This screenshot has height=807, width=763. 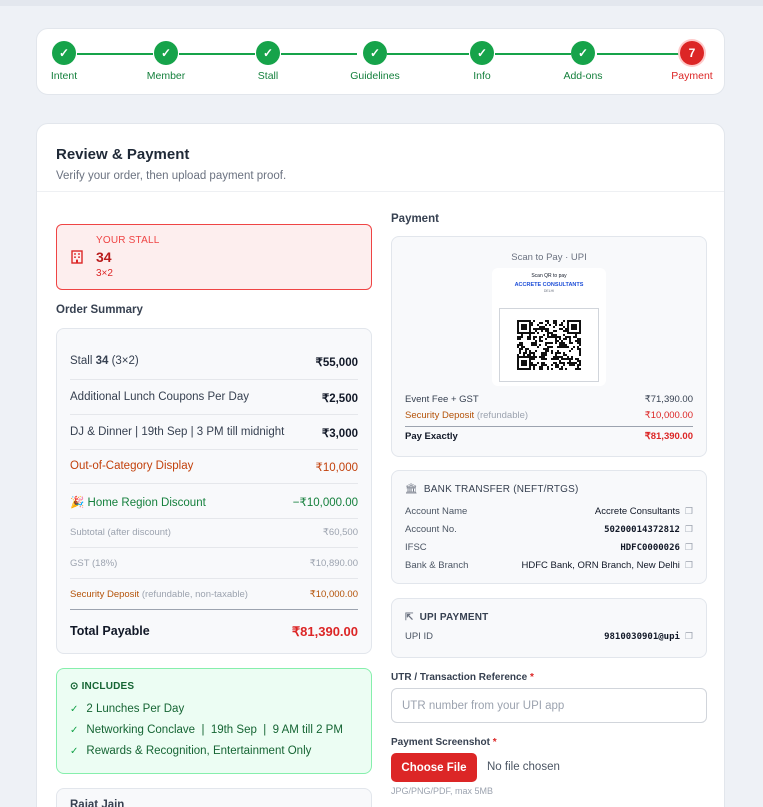 What do you see at coordinates (104, 257) in the screenshot?
I see `stall-number: 34` at bounding box center [104, 257].